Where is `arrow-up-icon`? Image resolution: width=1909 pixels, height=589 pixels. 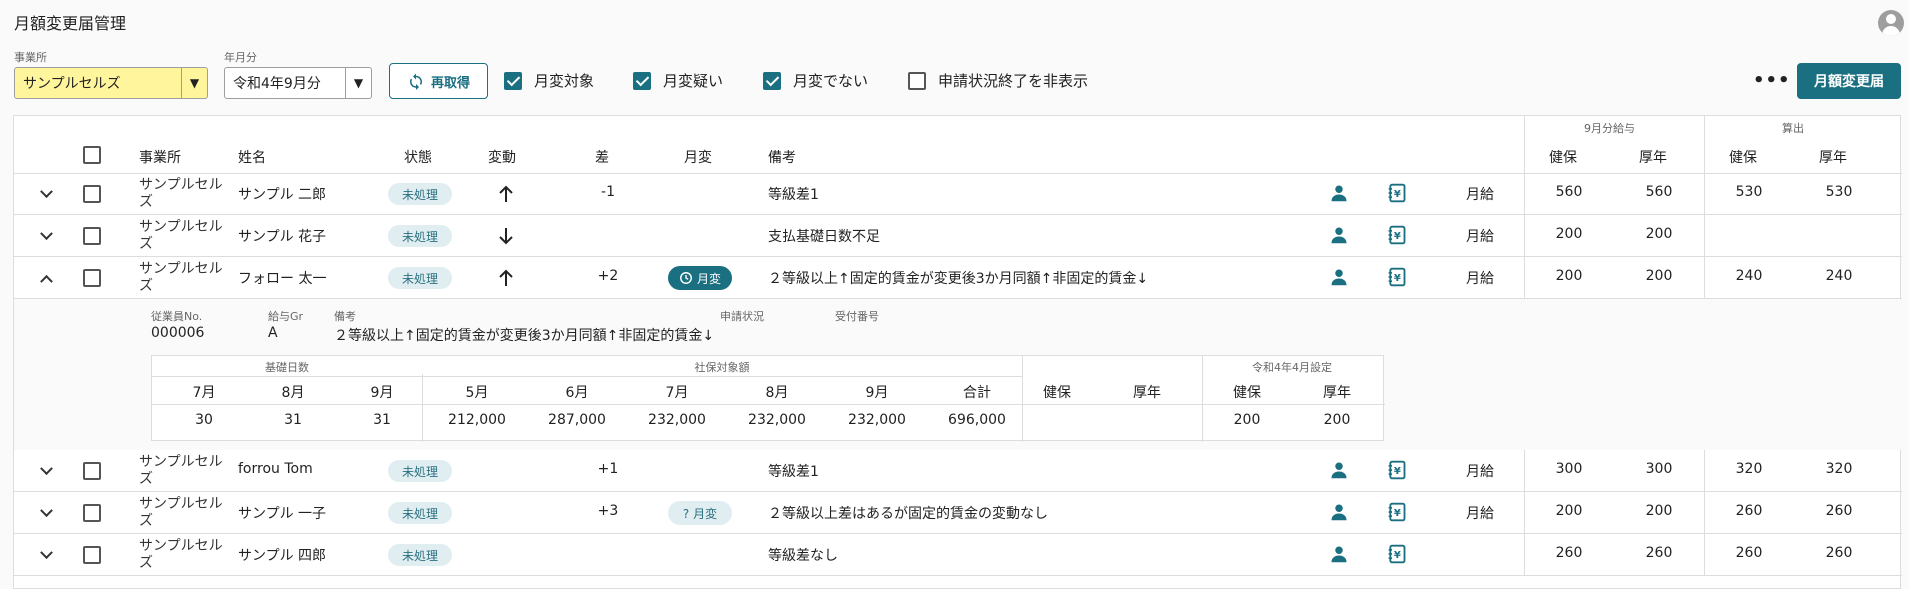
arrow-up-icon is located at coordinates (506, 278).